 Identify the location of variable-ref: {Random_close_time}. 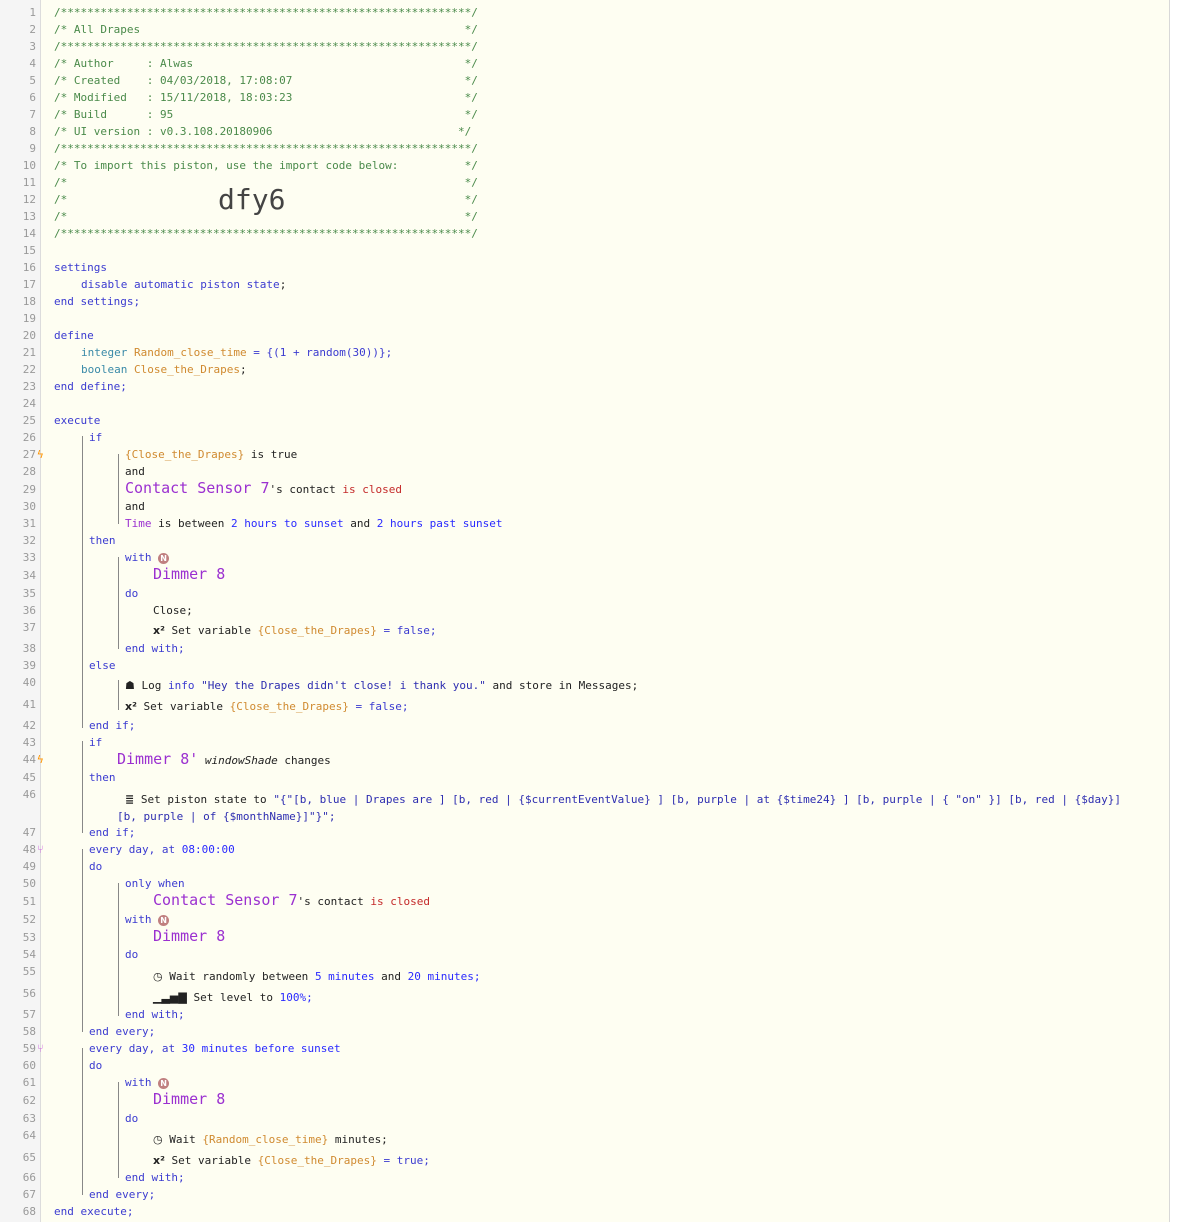
(265, 1139).